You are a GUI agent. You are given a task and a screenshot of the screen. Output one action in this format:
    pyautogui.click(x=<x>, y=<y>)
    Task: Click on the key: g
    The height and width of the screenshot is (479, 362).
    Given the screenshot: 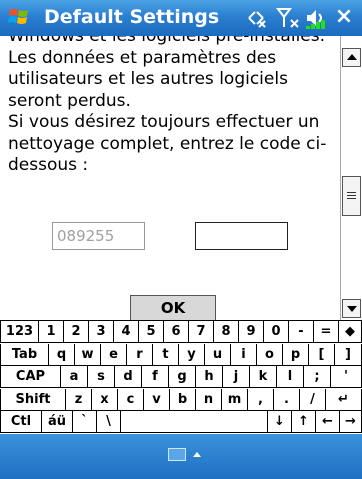 What is the action you would take?
    pyautogui.click(x=182, y=377)
    